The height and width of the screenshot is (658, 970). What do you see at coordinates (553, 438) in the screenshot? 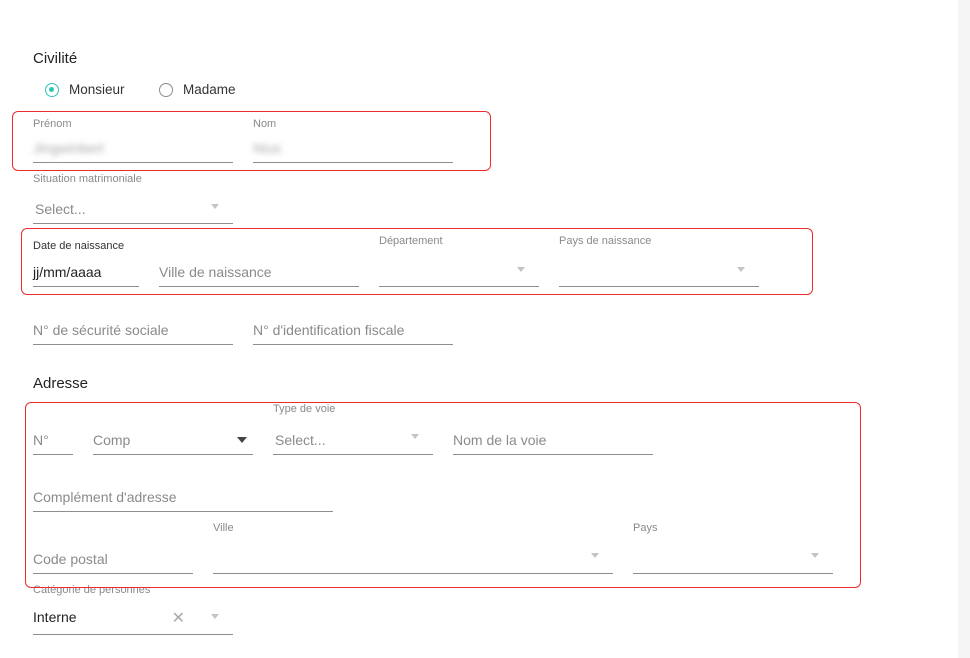
I see `nom-voie-input: Nom de la voie` at bounding box center [553, 438].